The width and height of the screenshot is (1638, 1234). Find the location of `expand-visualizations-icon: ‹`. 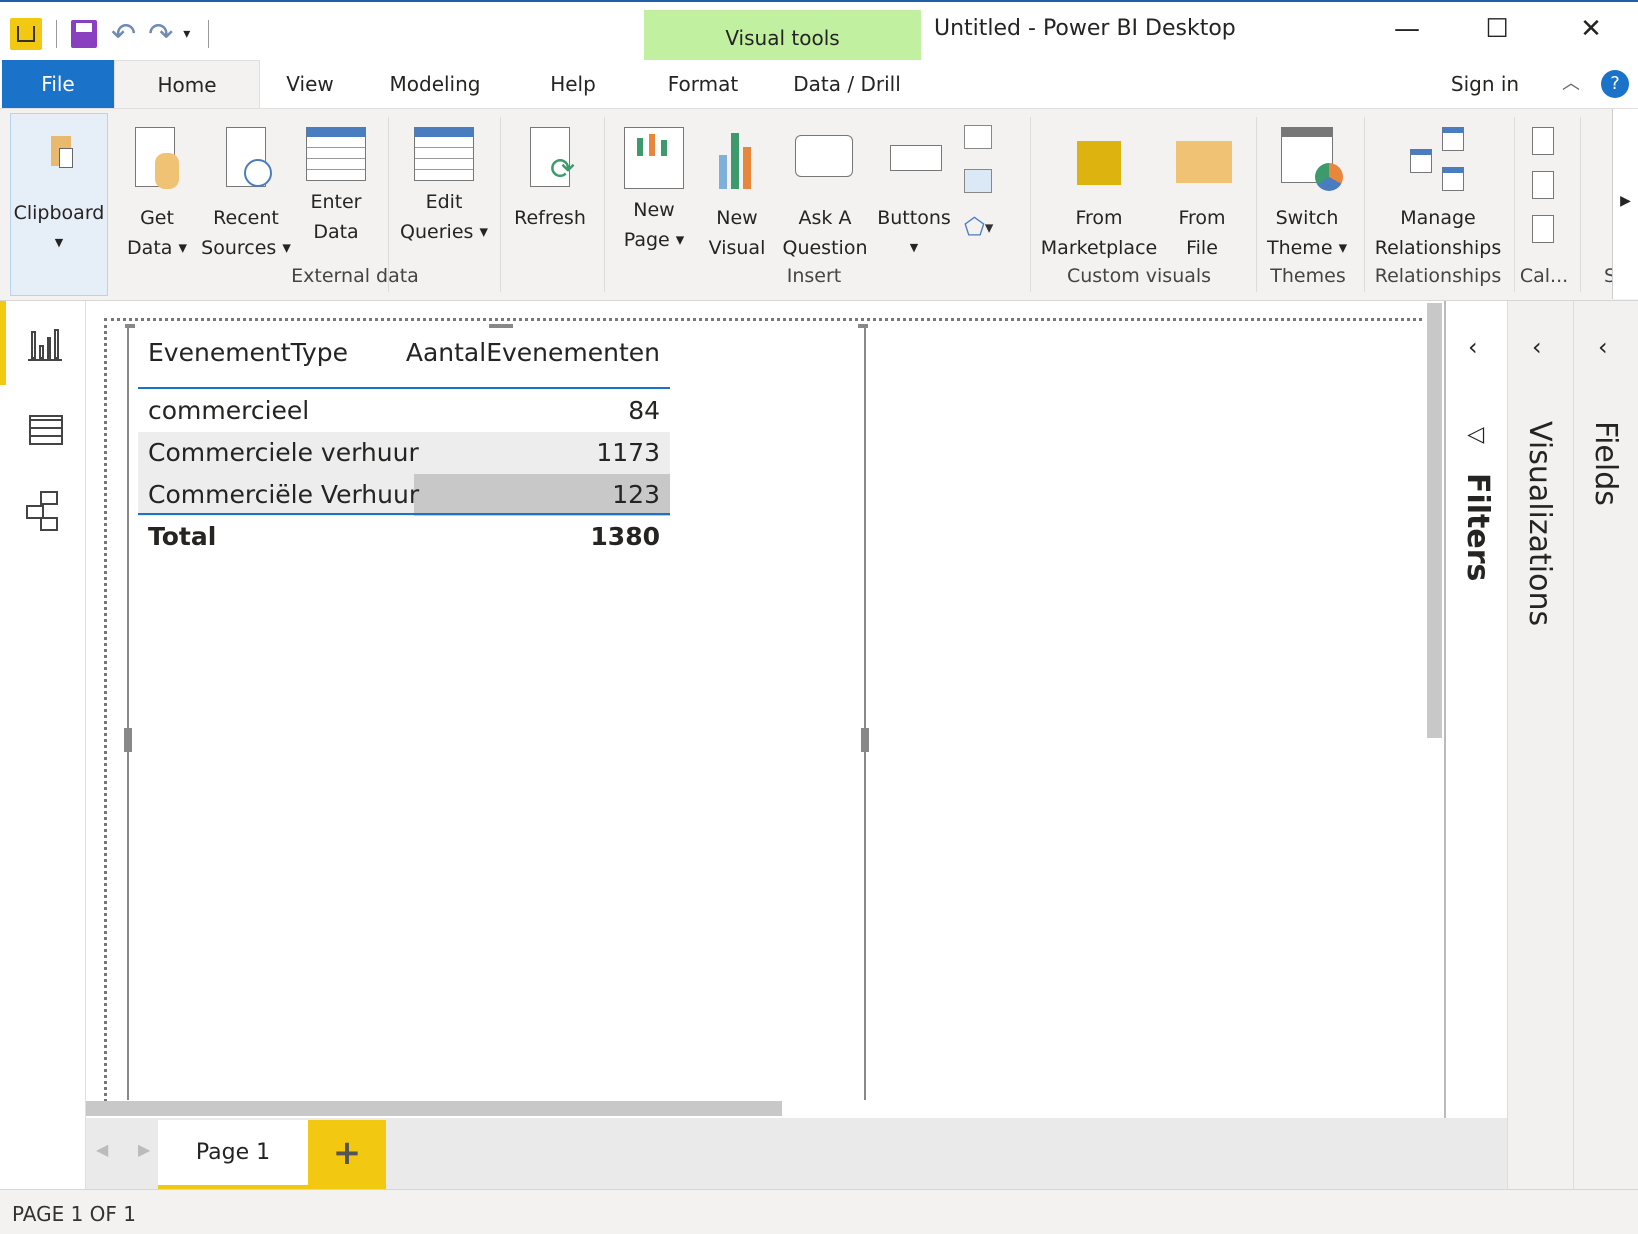

expand-visualizations-icon: ‹ is located at coordinates (1537, 347).